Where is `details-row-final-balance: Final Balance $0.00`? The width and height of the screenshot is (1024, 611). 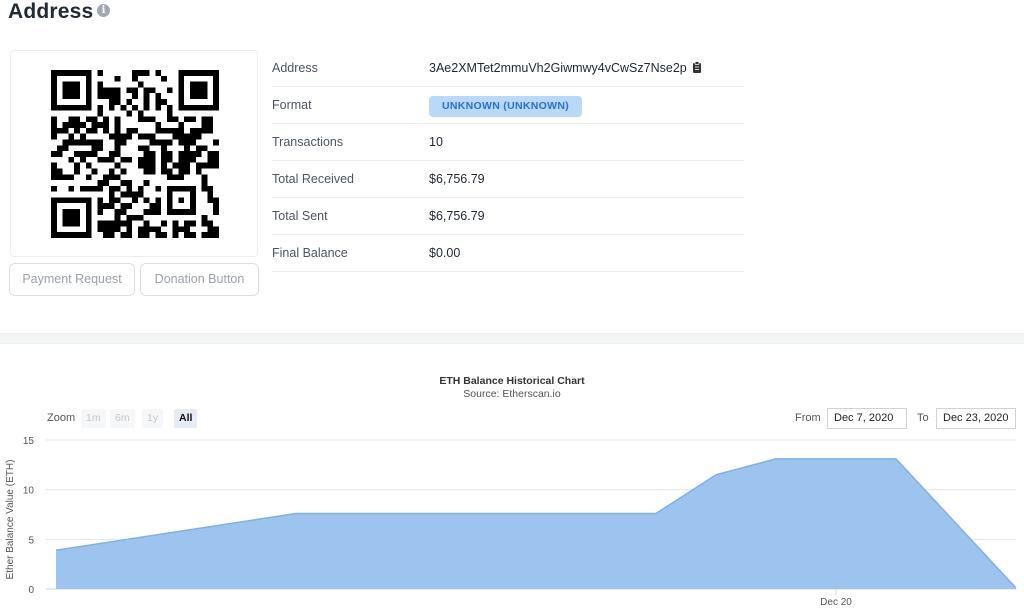 details-row-final-balance: Final Balance $0.00 is located at coordinates (508, 253).